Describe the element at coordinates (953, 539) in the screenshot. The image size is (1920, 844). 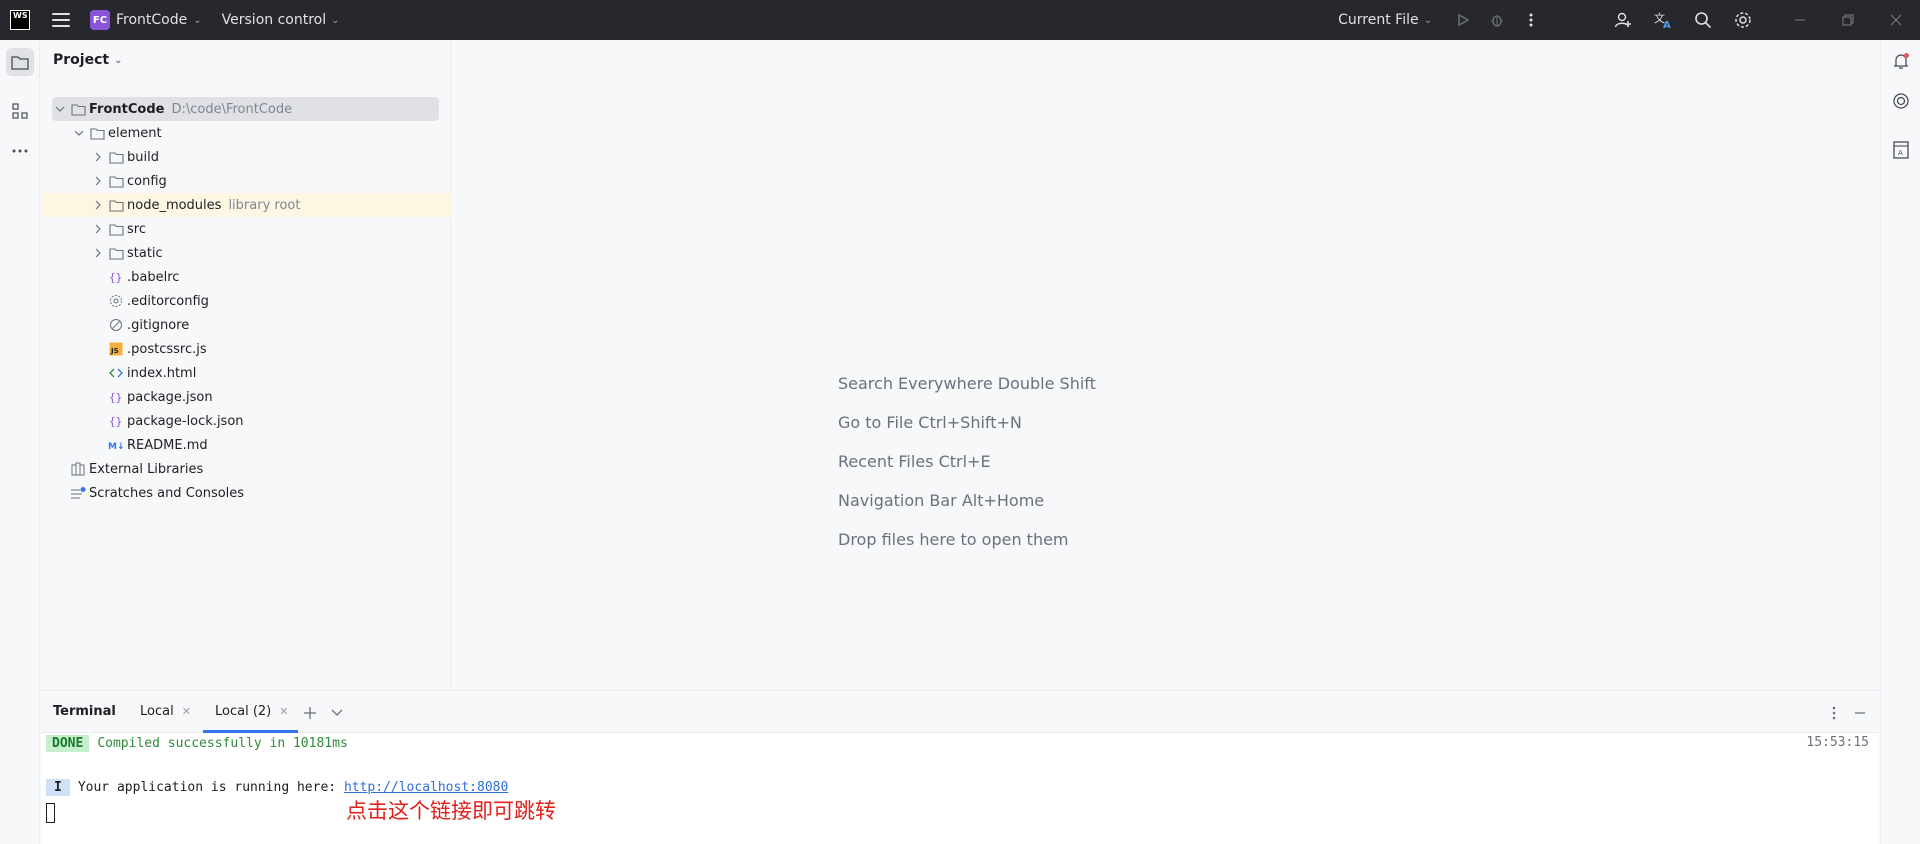
I see `hint-drop-files: Drop files here to open them` at that location.